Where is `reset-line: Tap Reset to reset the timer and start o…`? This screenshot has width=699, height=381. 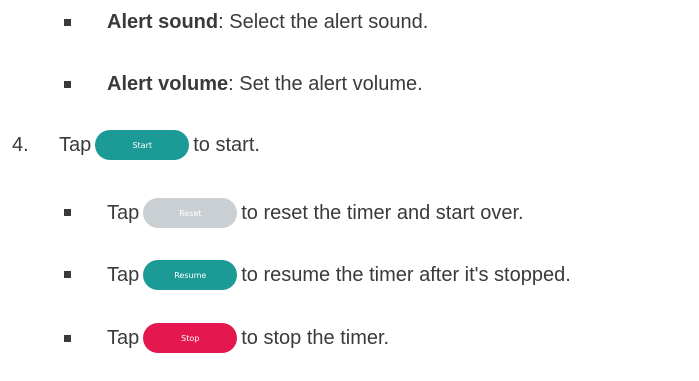 reset-line: Tap Reset to reset the timer and start o… is located at coordinates (315, 213).